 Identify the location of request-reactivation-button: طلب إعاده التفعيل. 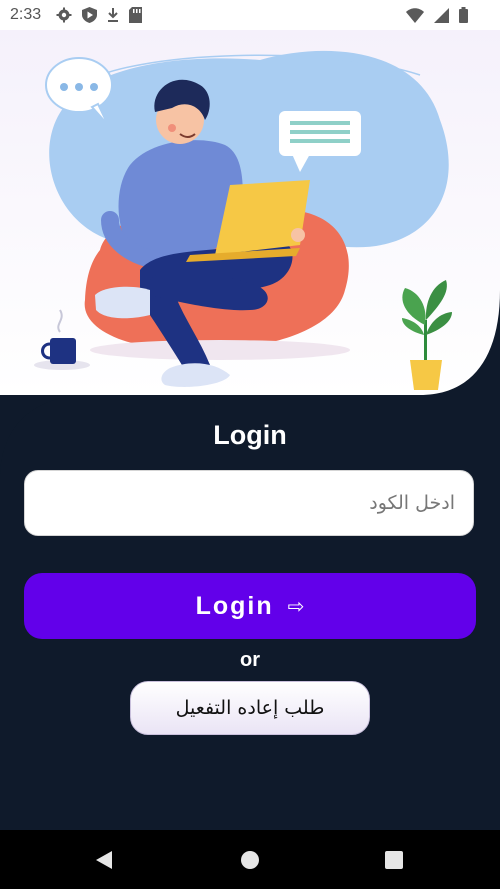
(250, 708).